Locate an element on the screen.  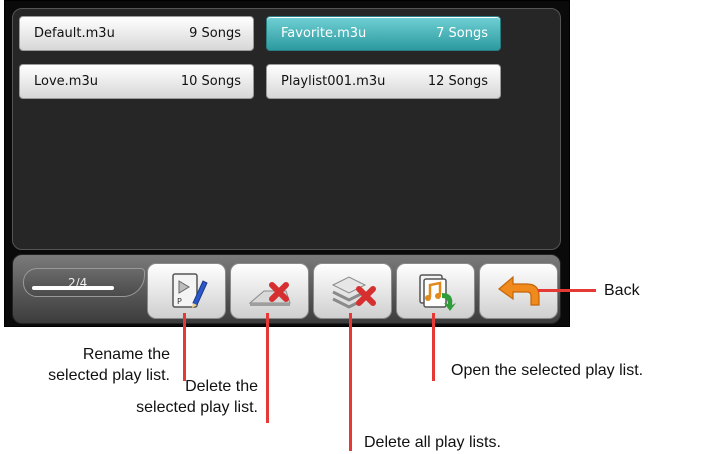
playlist-item-favorite: Favorite.m3u 7 Songs is located at coordinates (383, 33).